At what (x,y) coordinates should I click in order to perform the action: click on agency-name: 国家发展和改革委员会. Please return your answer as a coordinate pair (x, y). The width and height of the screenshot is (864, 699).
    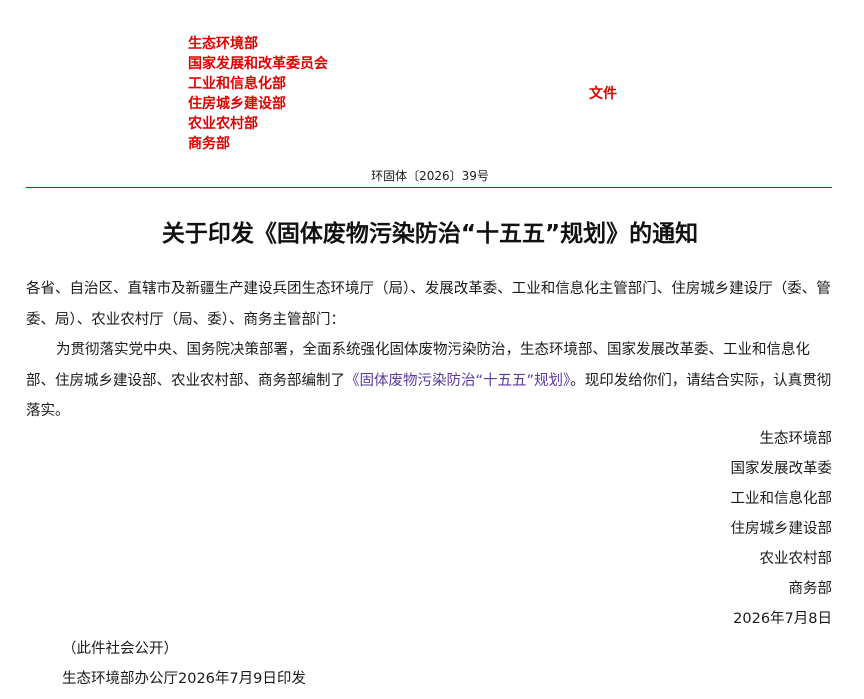
    Looking at the image, I should click on (258, 64).